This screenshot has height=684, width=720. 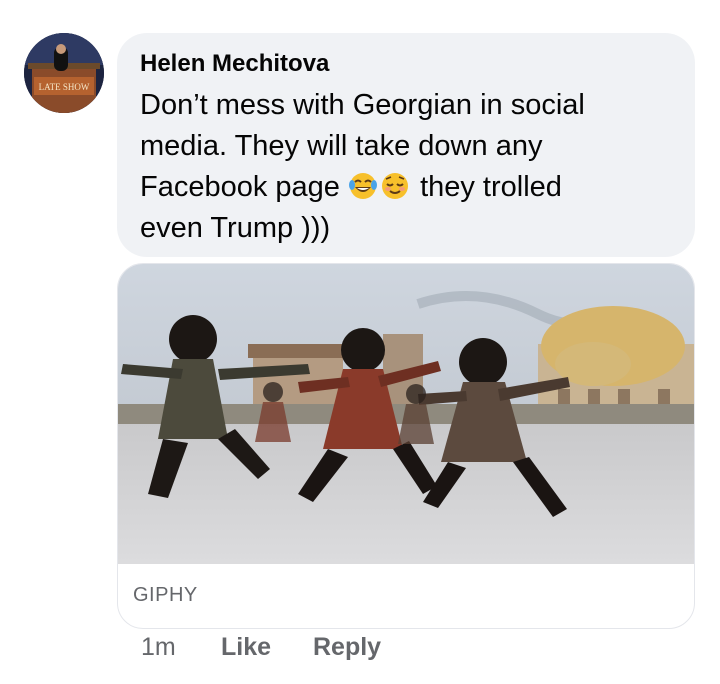 What do you see at coordinates (395, 186) in the screenshot?
I see `relieved-face-icon` at bounding box center [395, 186].